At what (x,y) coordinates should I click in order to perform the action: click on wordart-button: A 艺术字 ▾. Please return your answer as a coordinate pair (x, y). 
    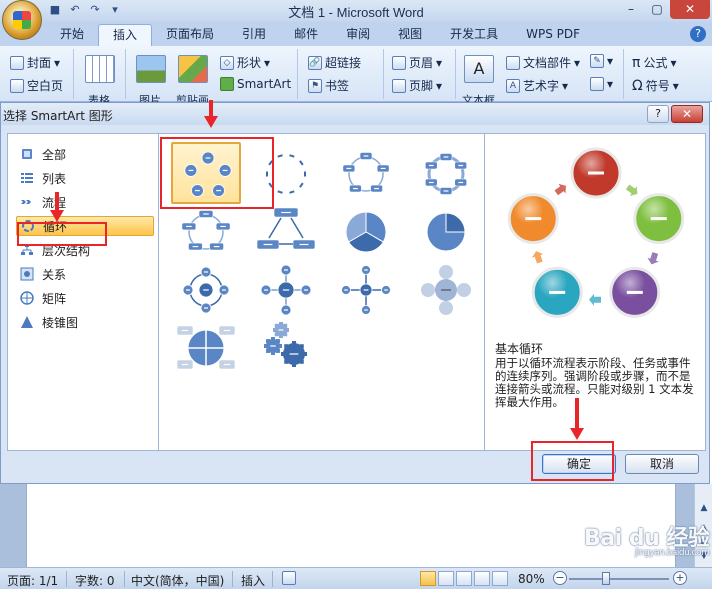
    Looking at the image, I should click on (537, 85).